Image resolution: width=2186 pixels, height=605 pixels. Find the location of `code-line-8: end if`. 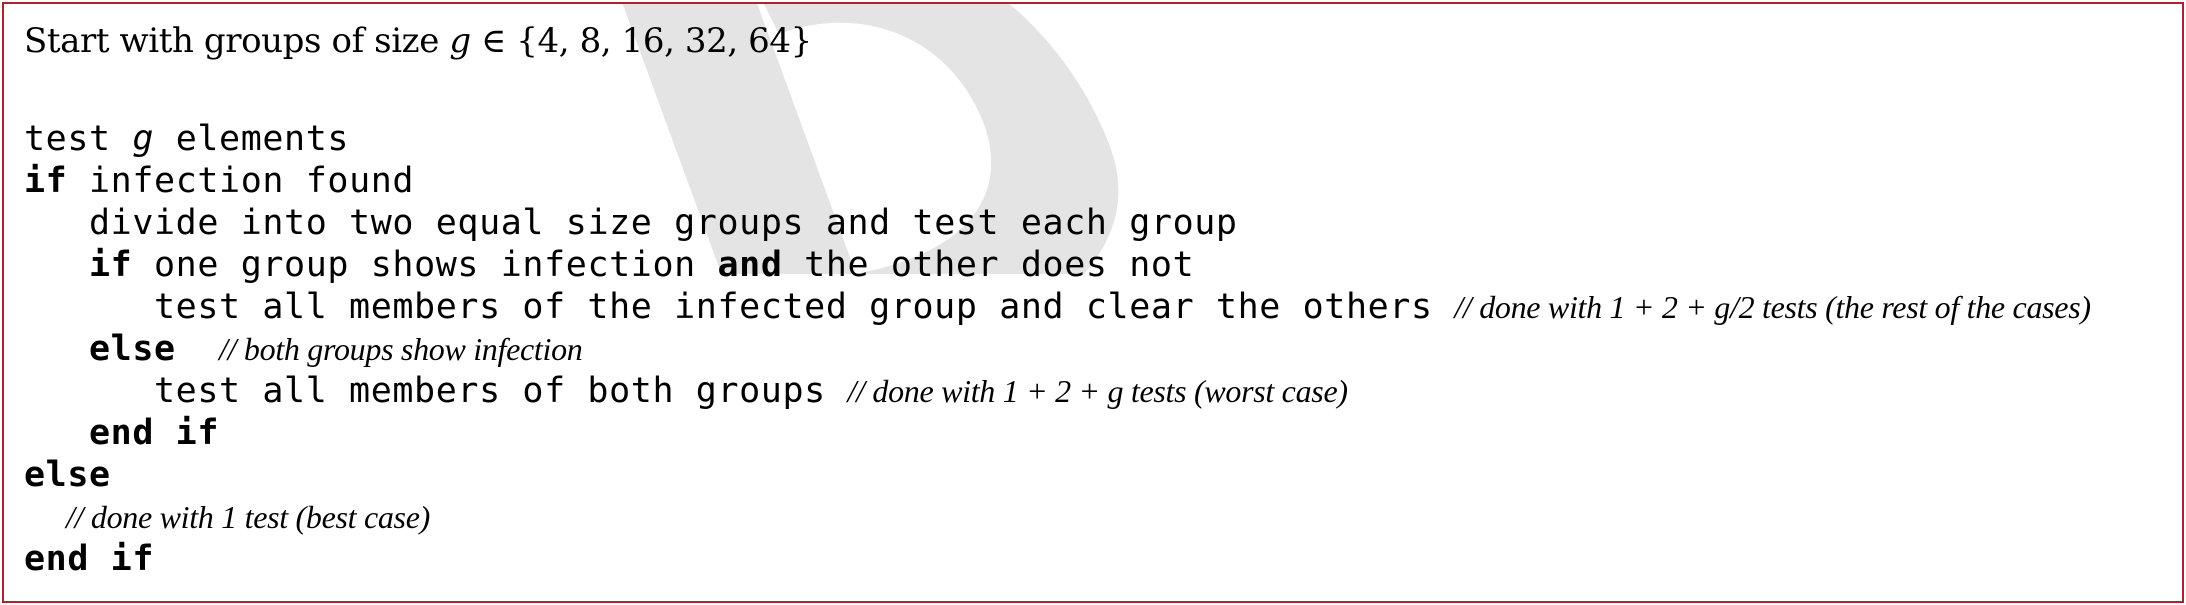

code-line-8: end if is located at coordinates (154, 433).